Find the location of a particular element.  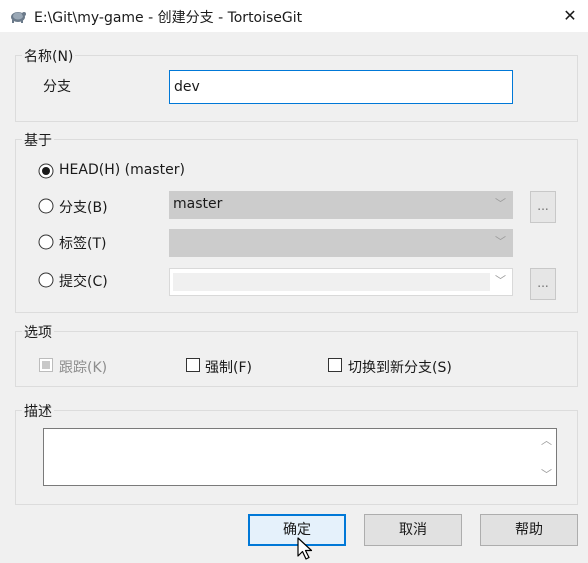

close-button: ✕ is located at coordinates (570, 16).